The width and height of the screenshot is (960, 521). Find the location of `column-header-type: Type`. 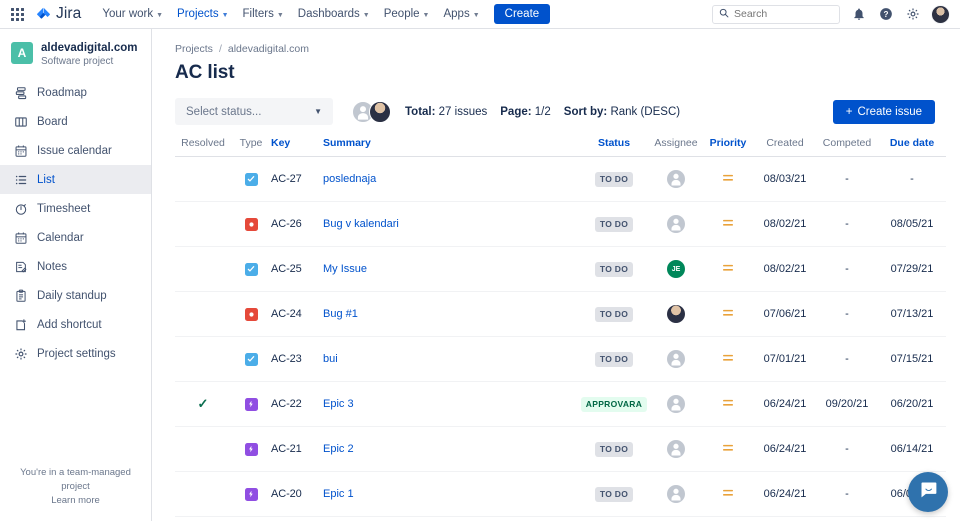

column-header-type: Type is located at coordinates (251, 147).